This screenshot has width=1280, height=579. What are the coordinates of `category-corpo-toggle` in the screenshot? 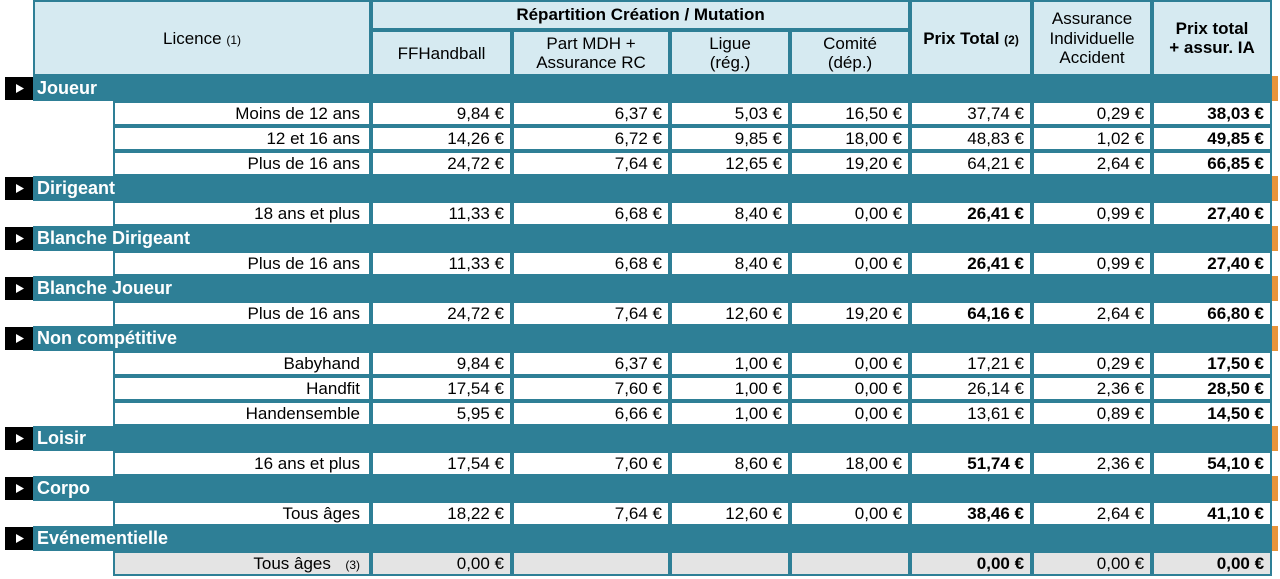 It's located at (16, 489).